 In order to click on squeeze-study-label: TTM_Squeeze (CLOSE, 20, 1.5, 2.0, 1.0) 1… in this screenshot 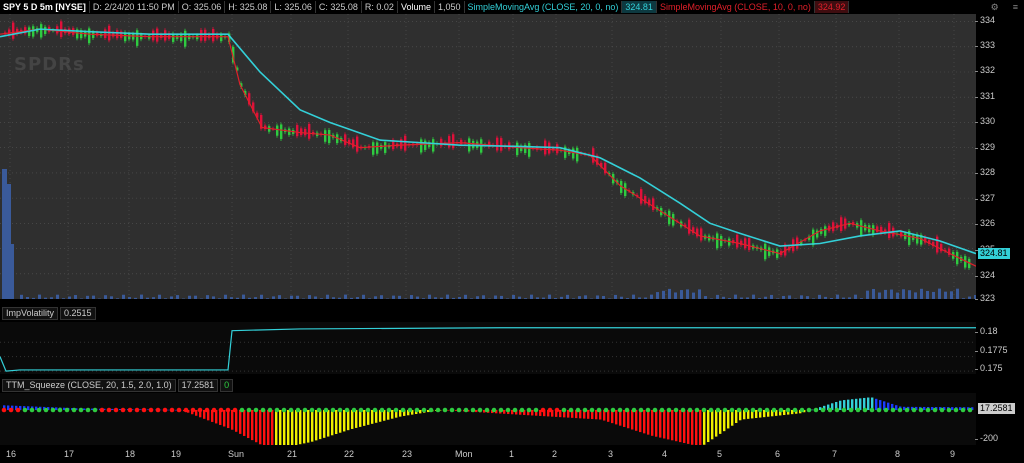, I will do `click(118, 385)`.